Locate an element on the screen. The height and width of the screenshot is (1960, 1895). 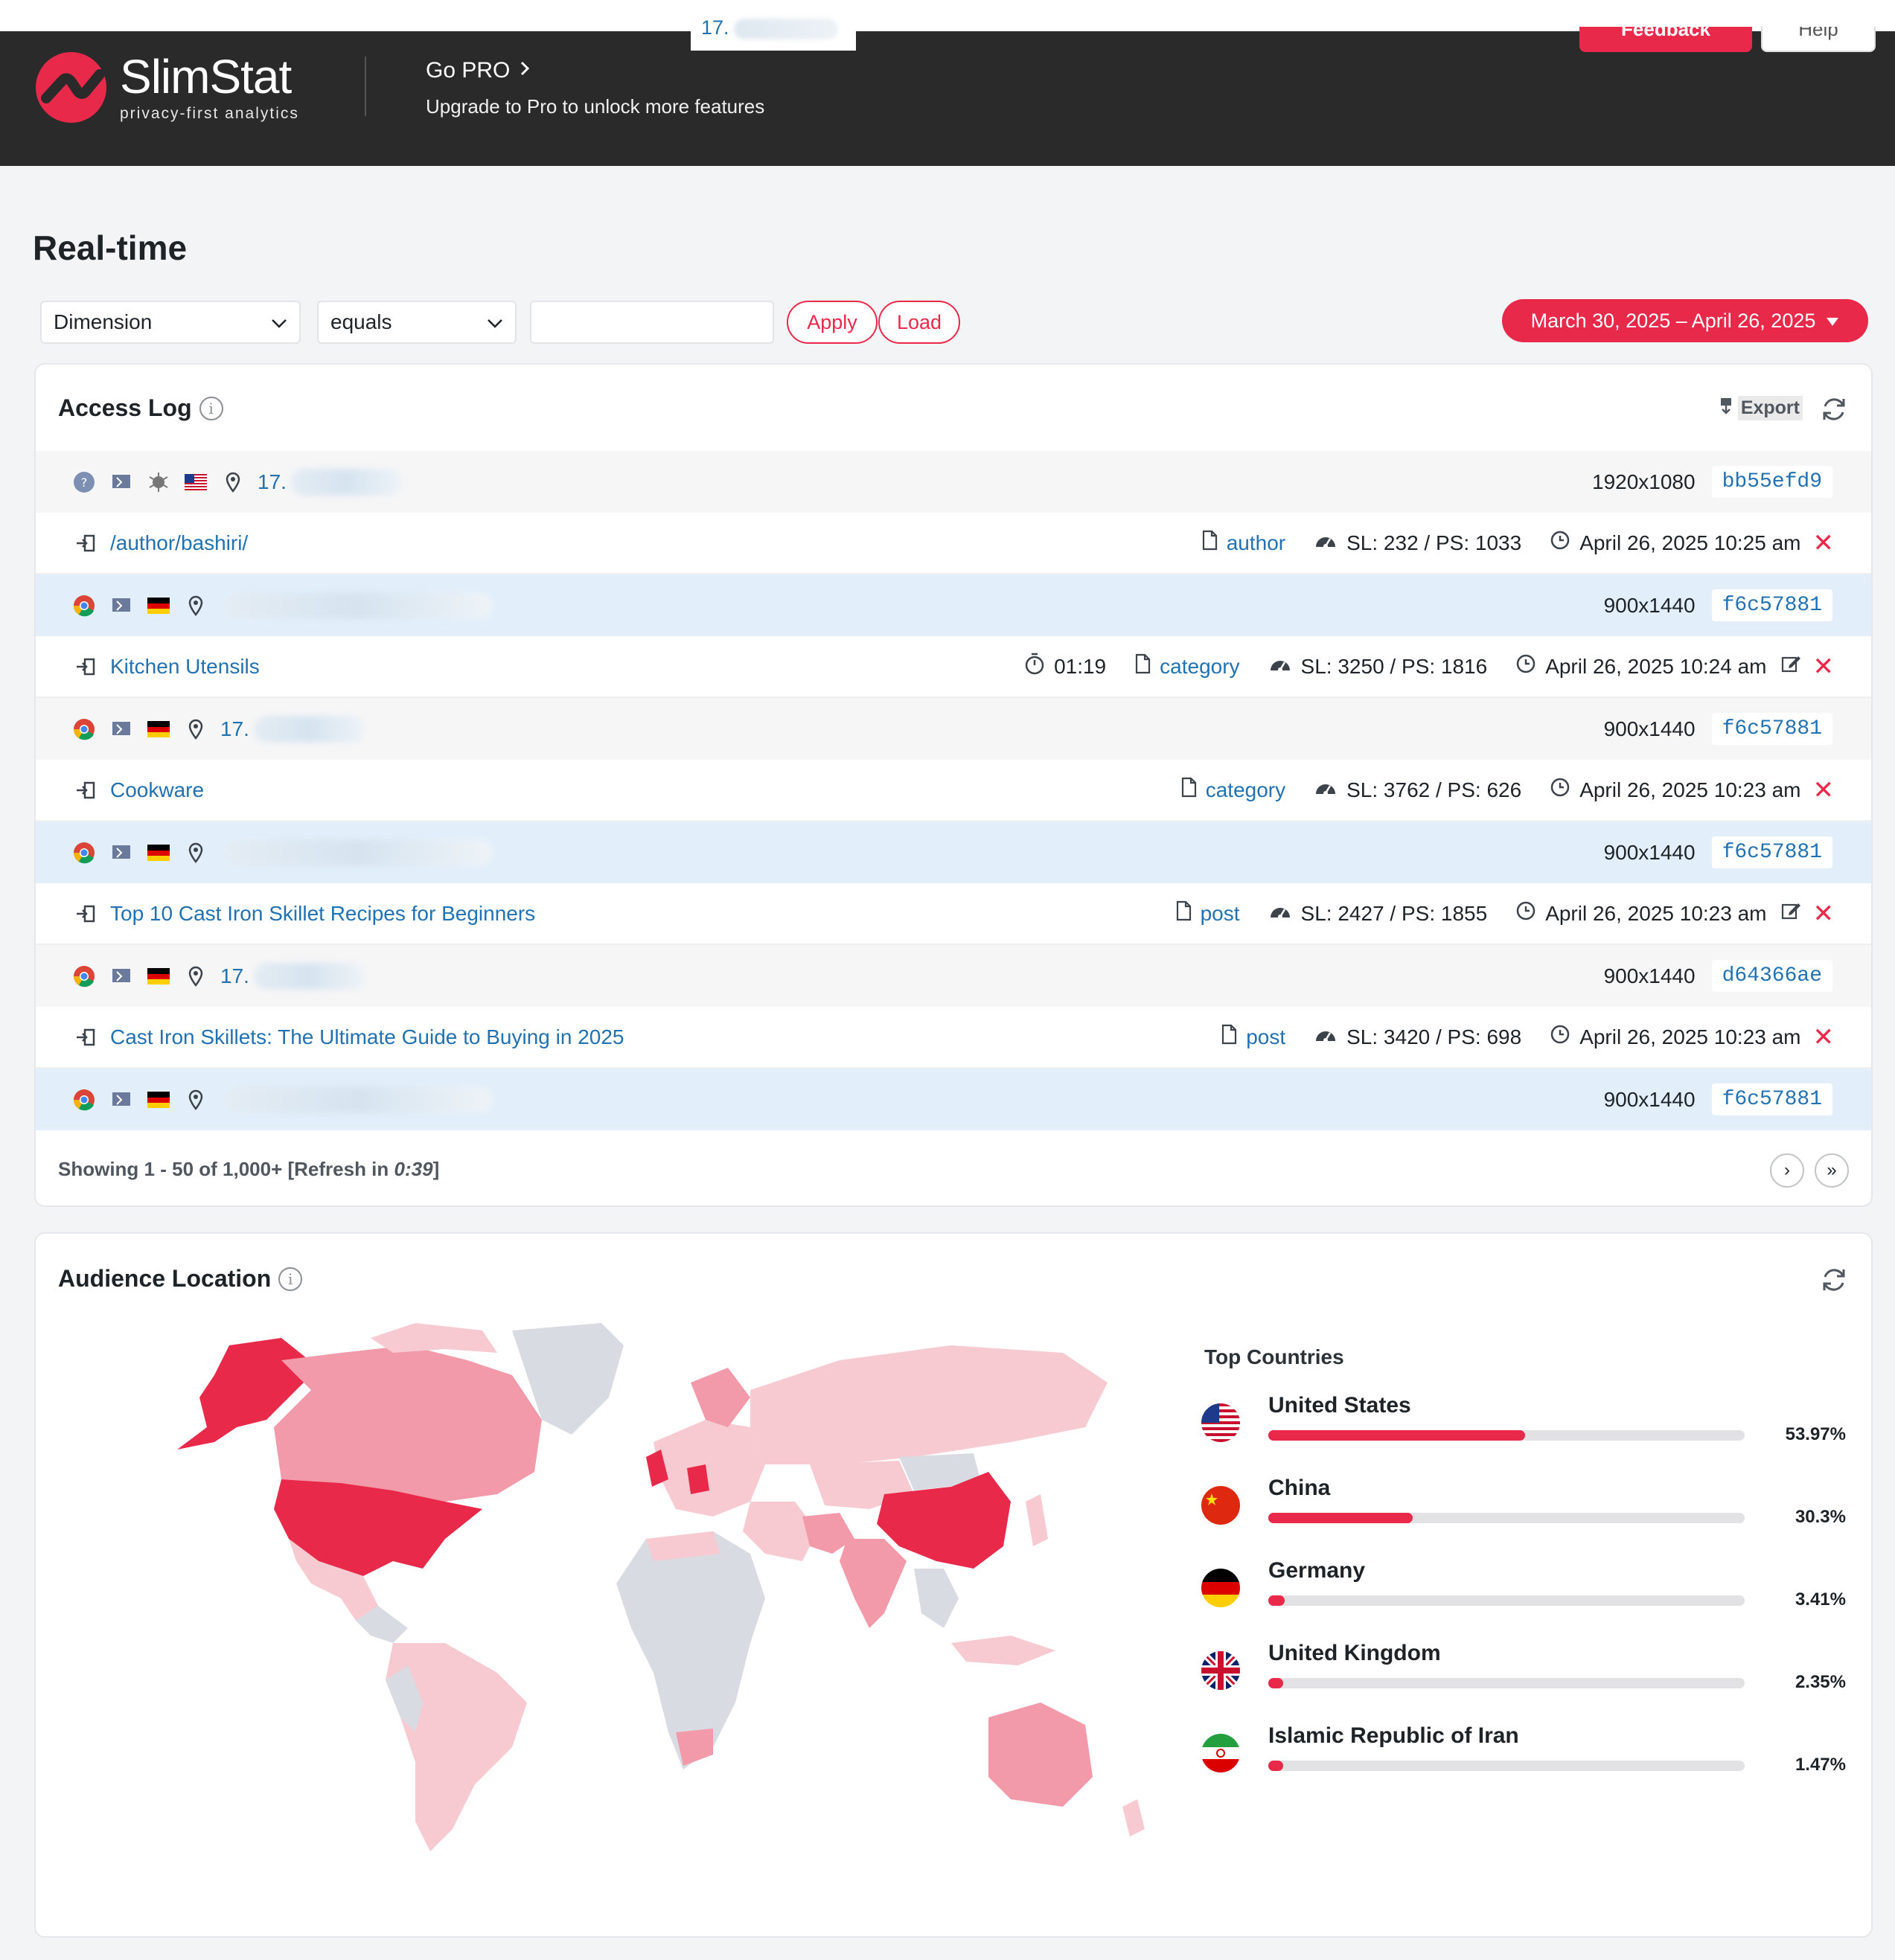
stats-value: SL: 3250 / PS: 1816 is located at coordinates (1394, 666).